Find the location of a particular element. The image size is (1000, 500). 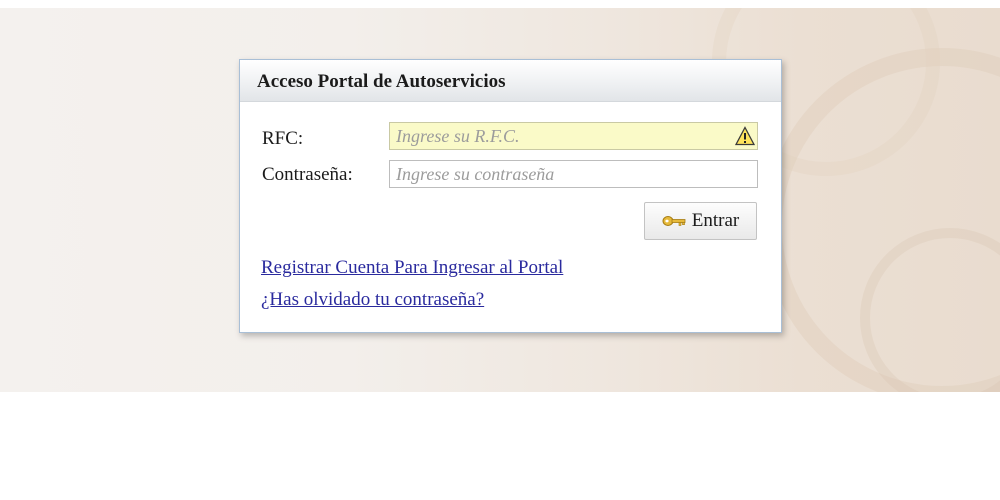

password-label: Contraseña: is located at coordinates (307, 174).